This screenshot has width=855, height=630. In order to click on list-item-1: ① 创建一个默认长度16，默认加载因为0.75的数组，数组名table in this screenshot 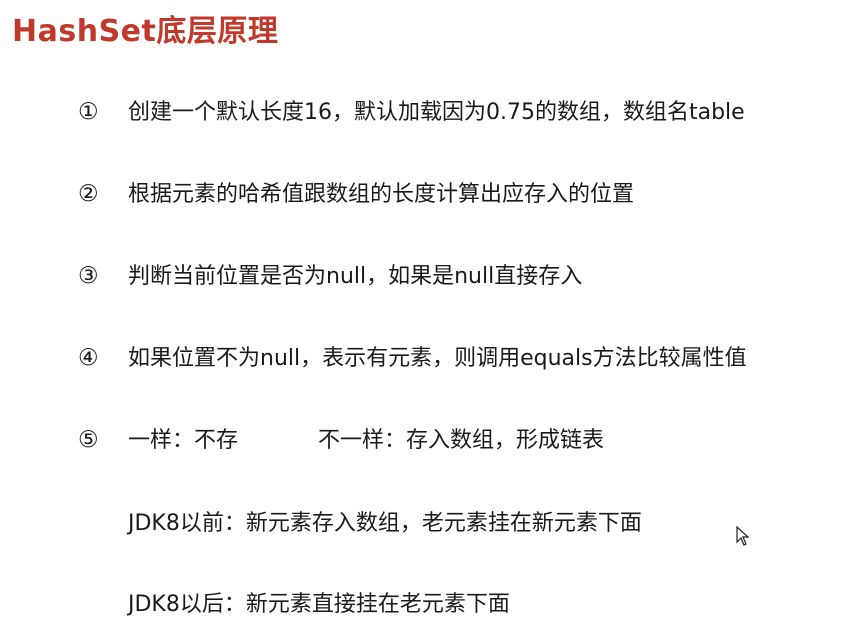, I will do `click(411, 110)`.